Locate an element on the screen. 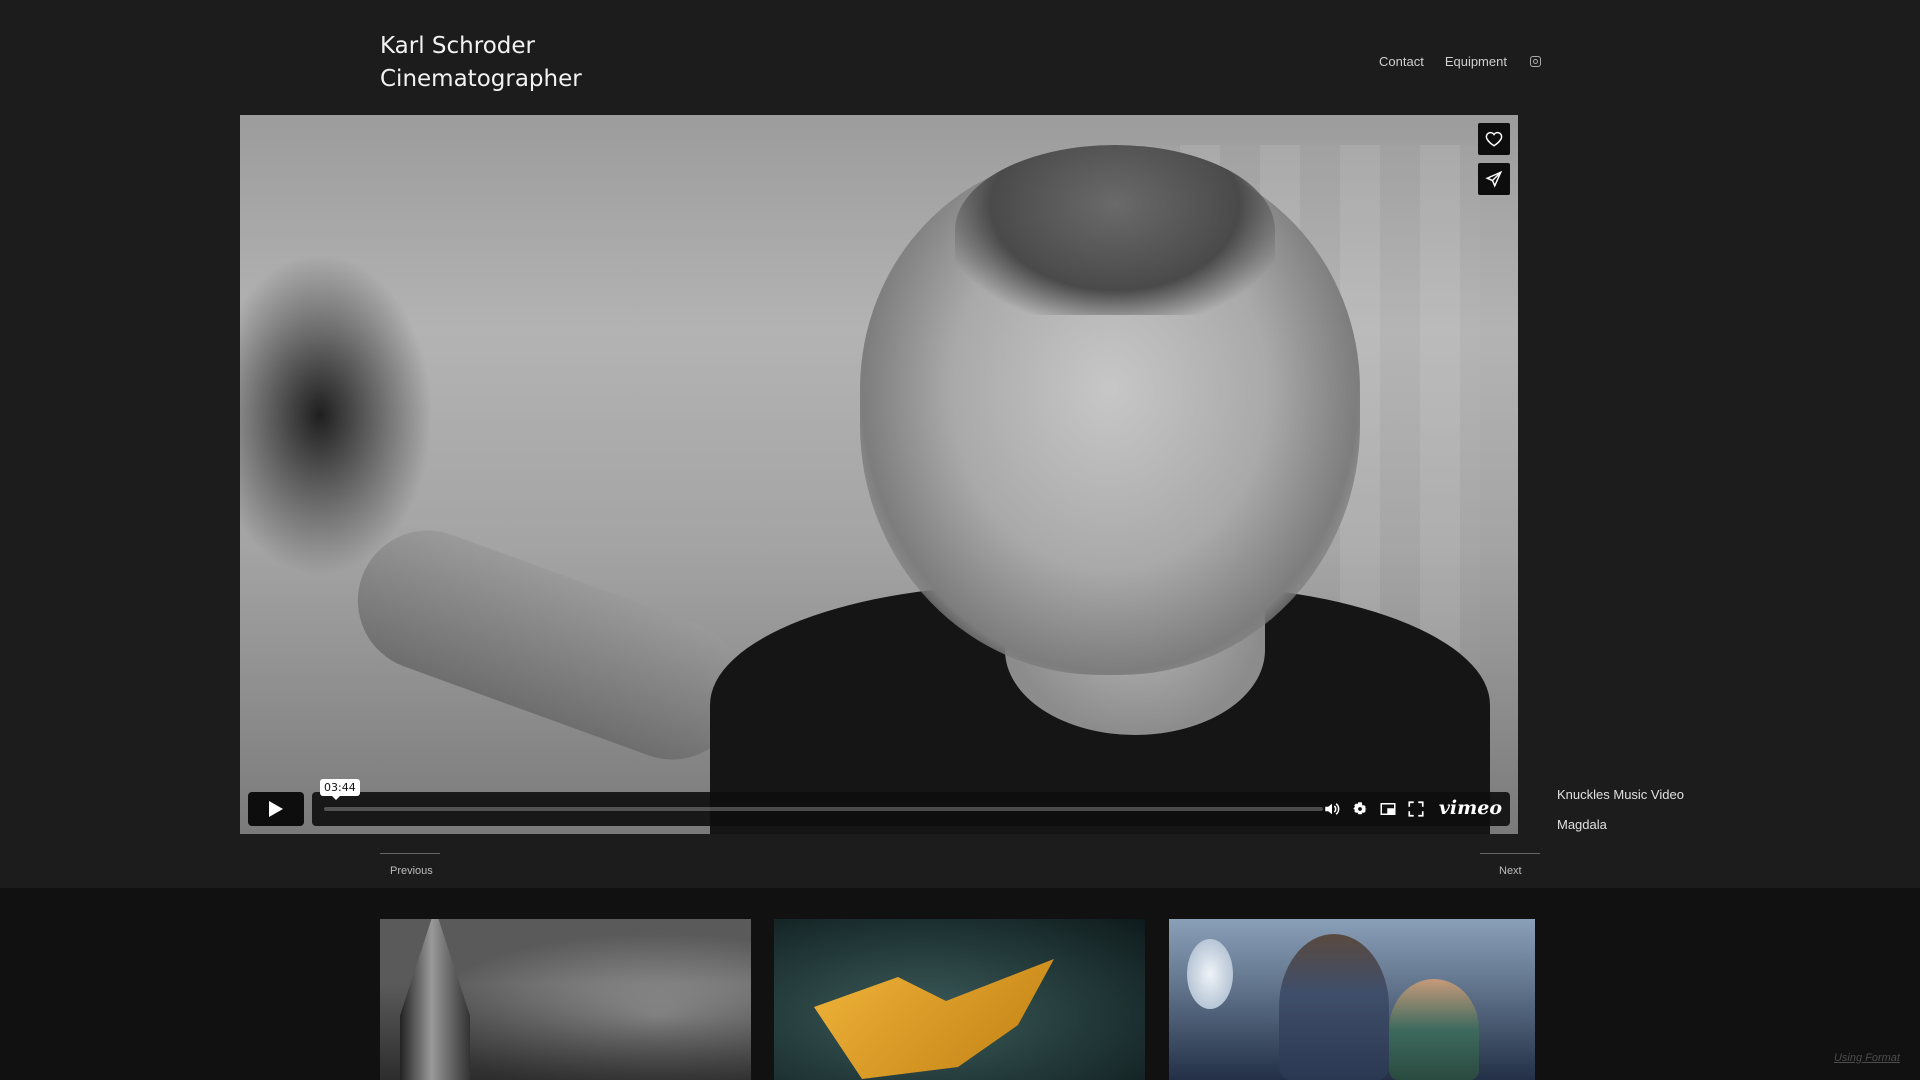 The image size is (1920, 1080). play-icon is located at coordinates (276, 809).